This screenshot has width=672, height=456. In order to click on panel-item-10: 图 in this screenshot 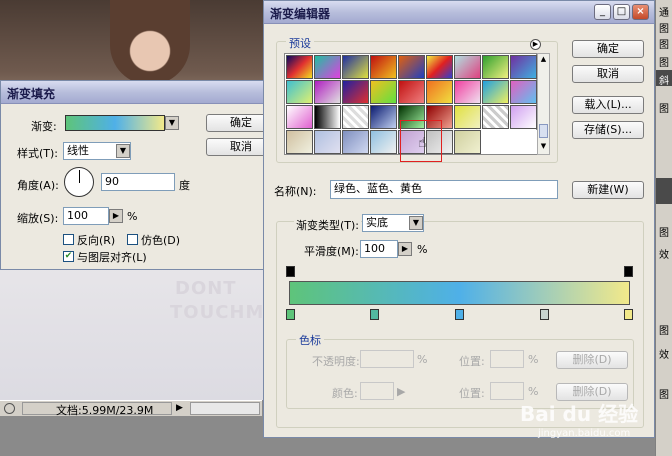, I will do `click(664, 393)`.